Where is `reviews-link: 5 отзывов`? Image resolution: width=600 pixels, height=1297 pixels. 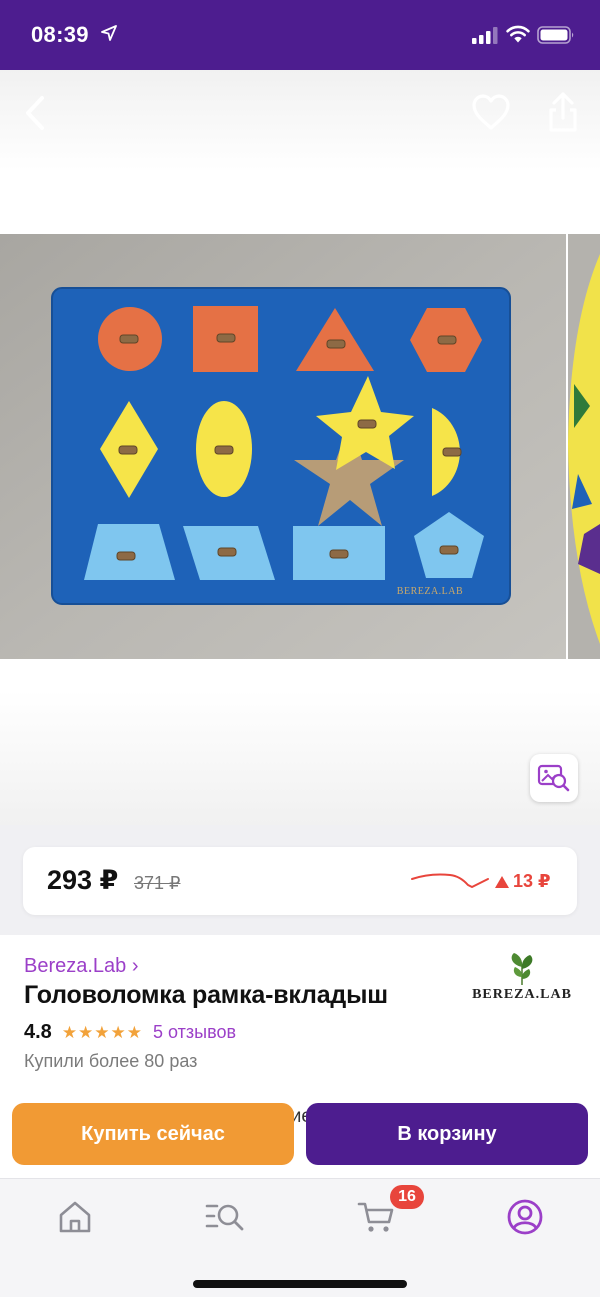 reviews-link: 5 отзывов is located at coordinates (194, 1032).